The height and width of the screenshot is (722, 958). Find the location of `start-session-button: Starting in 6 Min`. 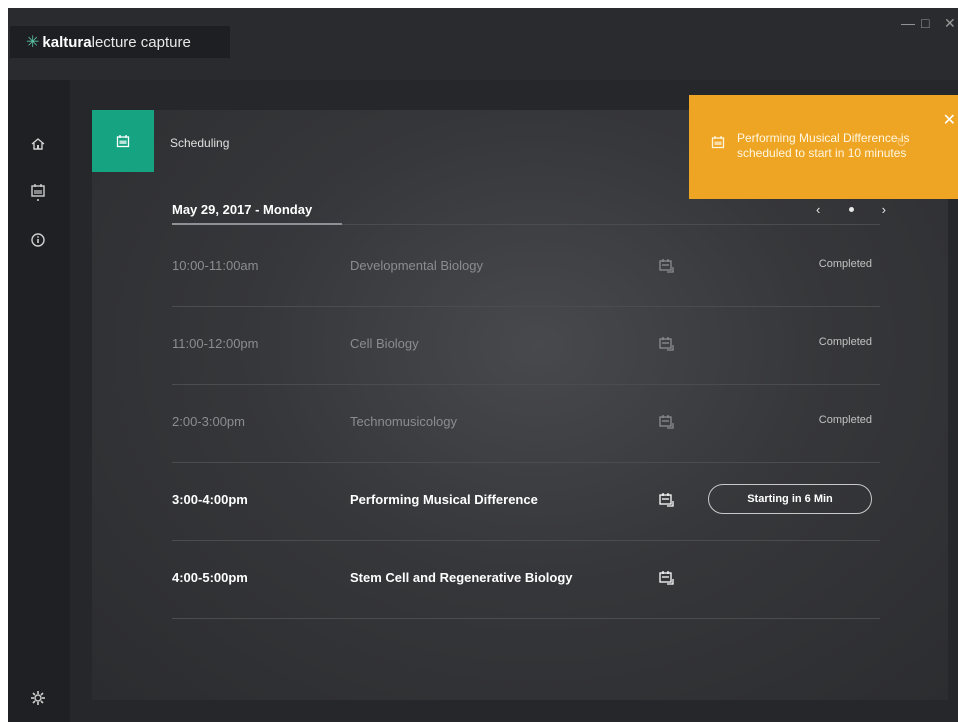

start-session-button: Starting in 6 Min is located at coordinates (790, 499).